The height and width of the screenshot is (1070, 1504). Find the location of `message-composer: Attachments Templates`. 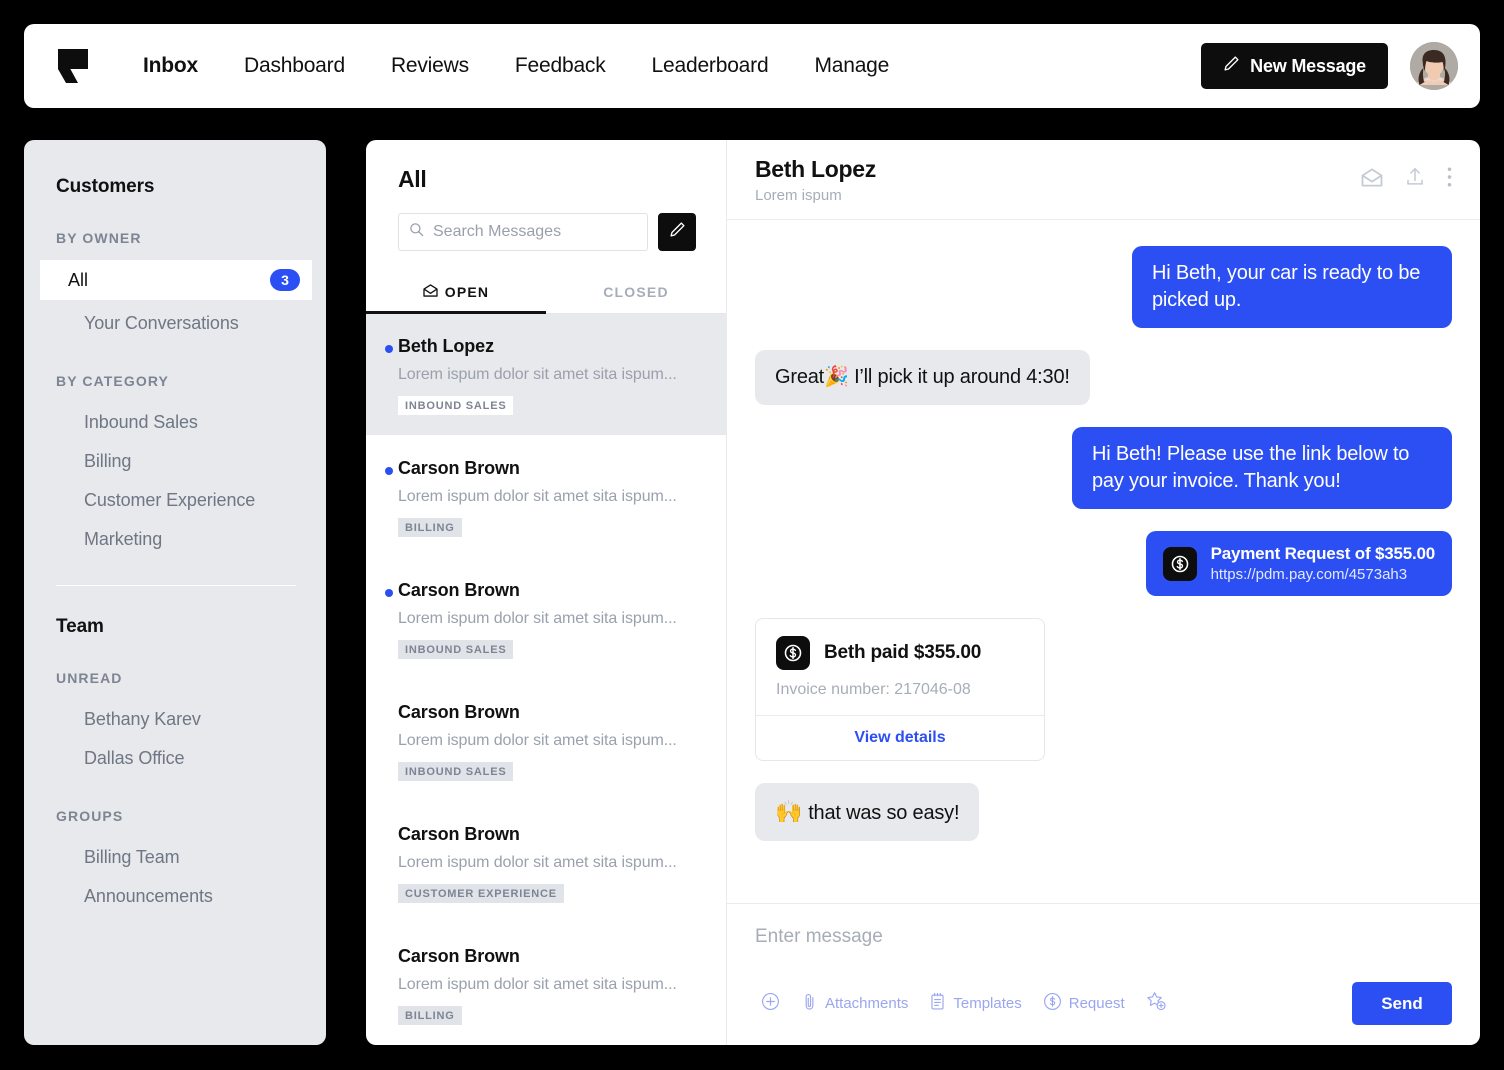

message-composer: Attachments Templates is located at coordinates (1103, 974).